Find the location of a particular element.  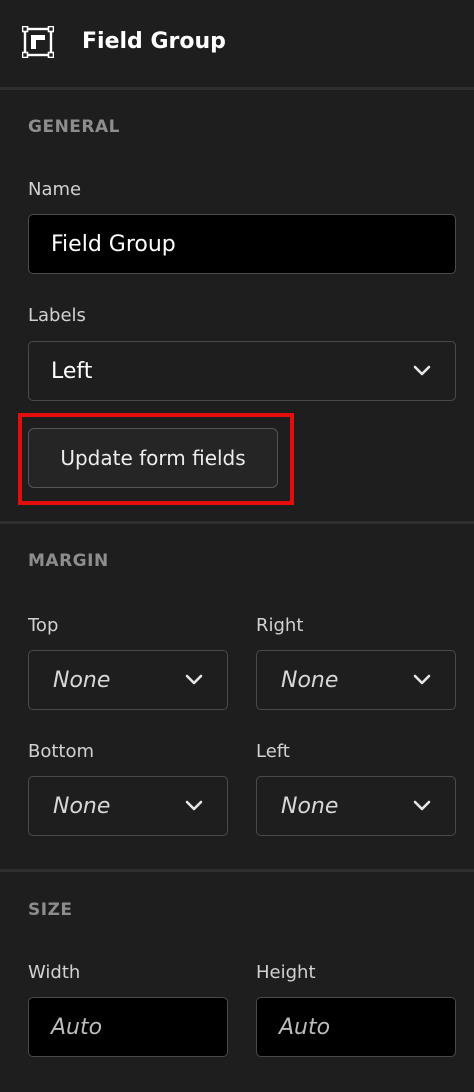

width-label: Width is located at coordinates (54, 972).